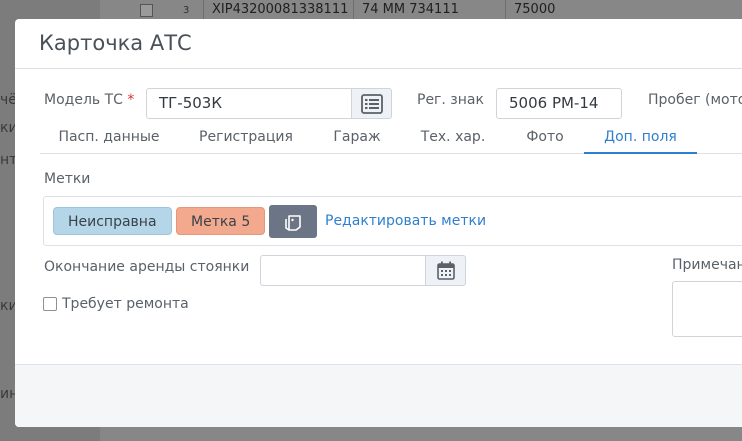 The width and height of the screenshot is (742, 441). What do you see at coordinates (559, 103) in the screenshot?
I see `reg-sign-input: 5006 РМ-14` at bounding box center [559, 103].